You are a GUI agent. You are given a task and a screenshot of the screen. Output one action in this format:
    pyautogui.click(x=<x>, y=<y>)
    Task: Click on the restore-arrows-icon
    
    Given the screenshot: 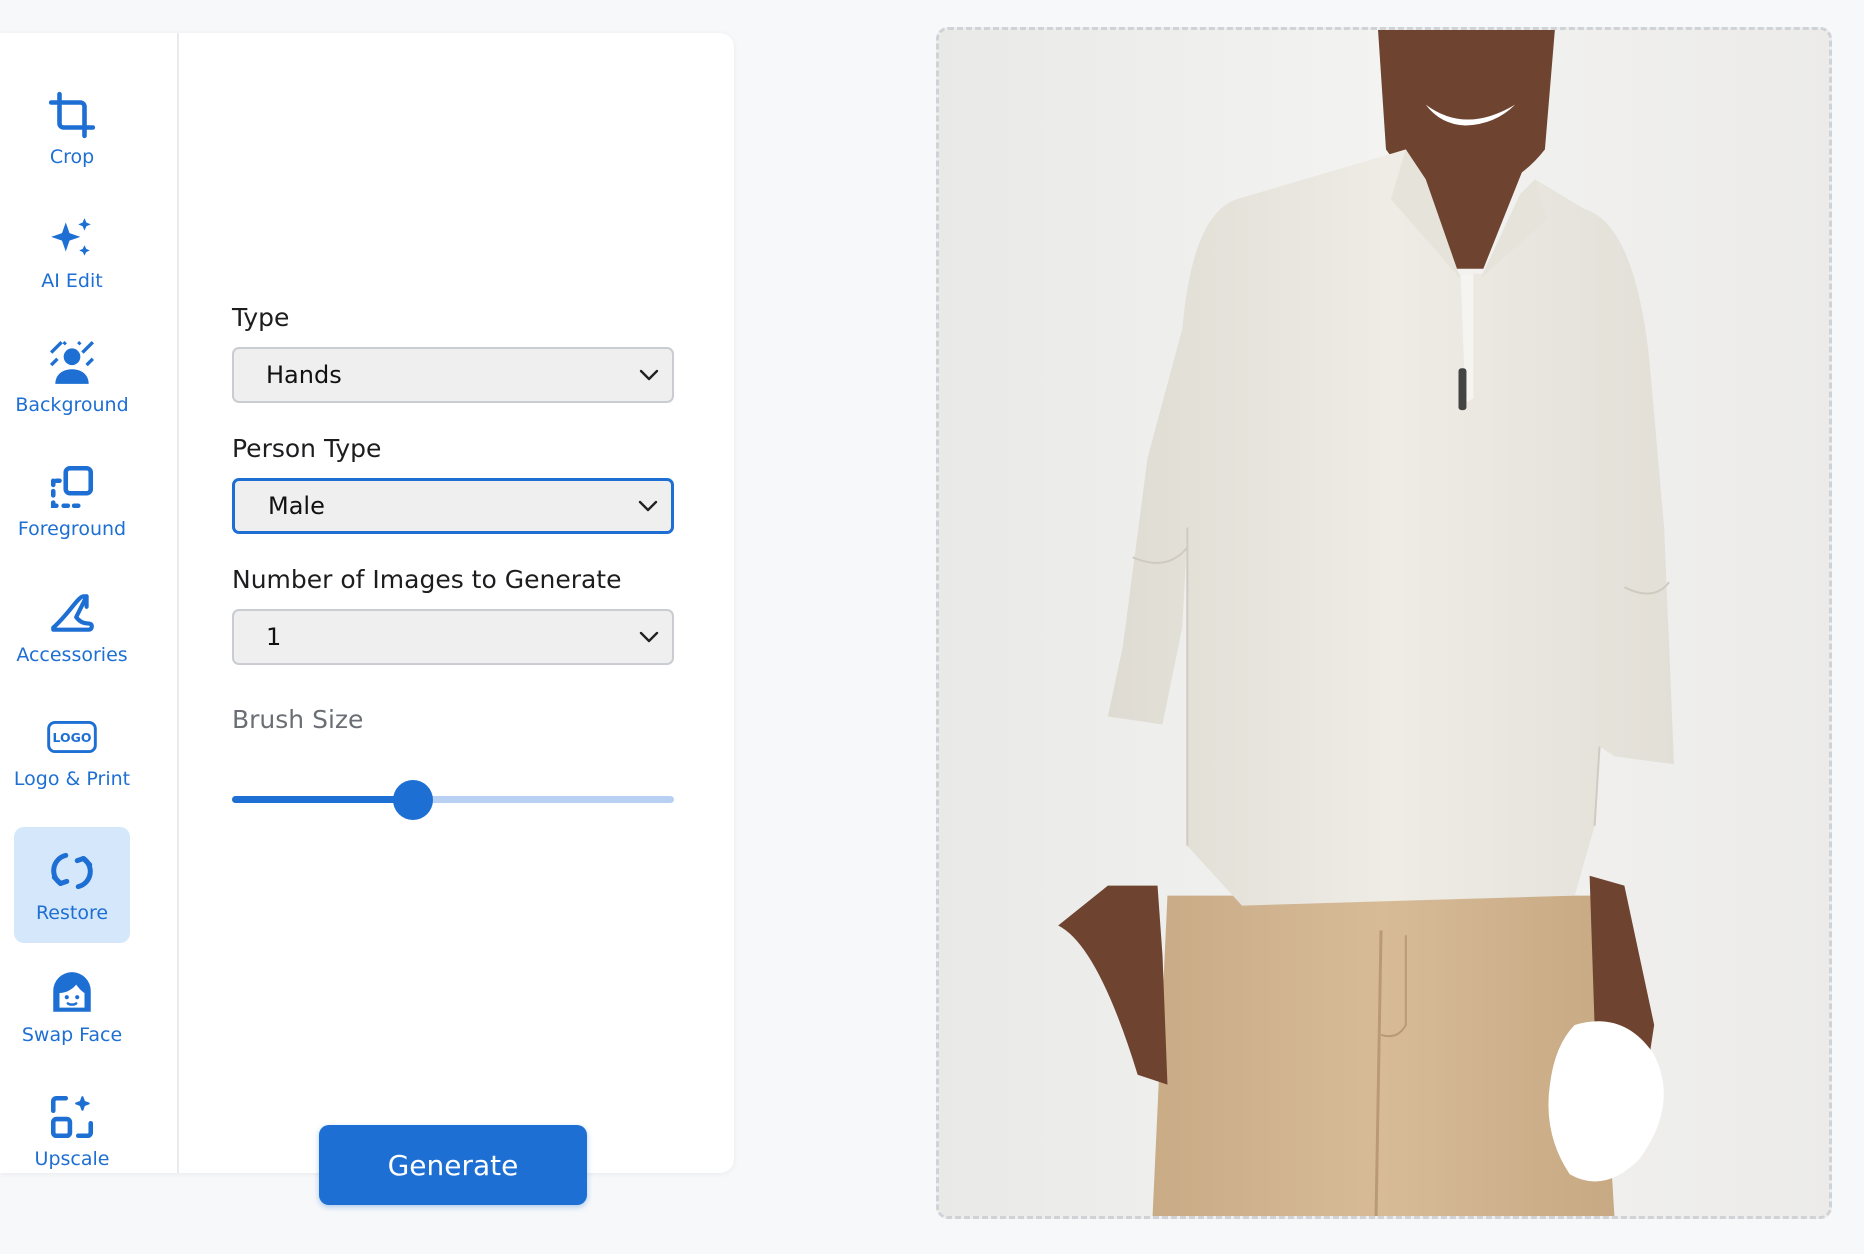 What is the action you would take?
    pyautogui.click(x=72, y=871)
    